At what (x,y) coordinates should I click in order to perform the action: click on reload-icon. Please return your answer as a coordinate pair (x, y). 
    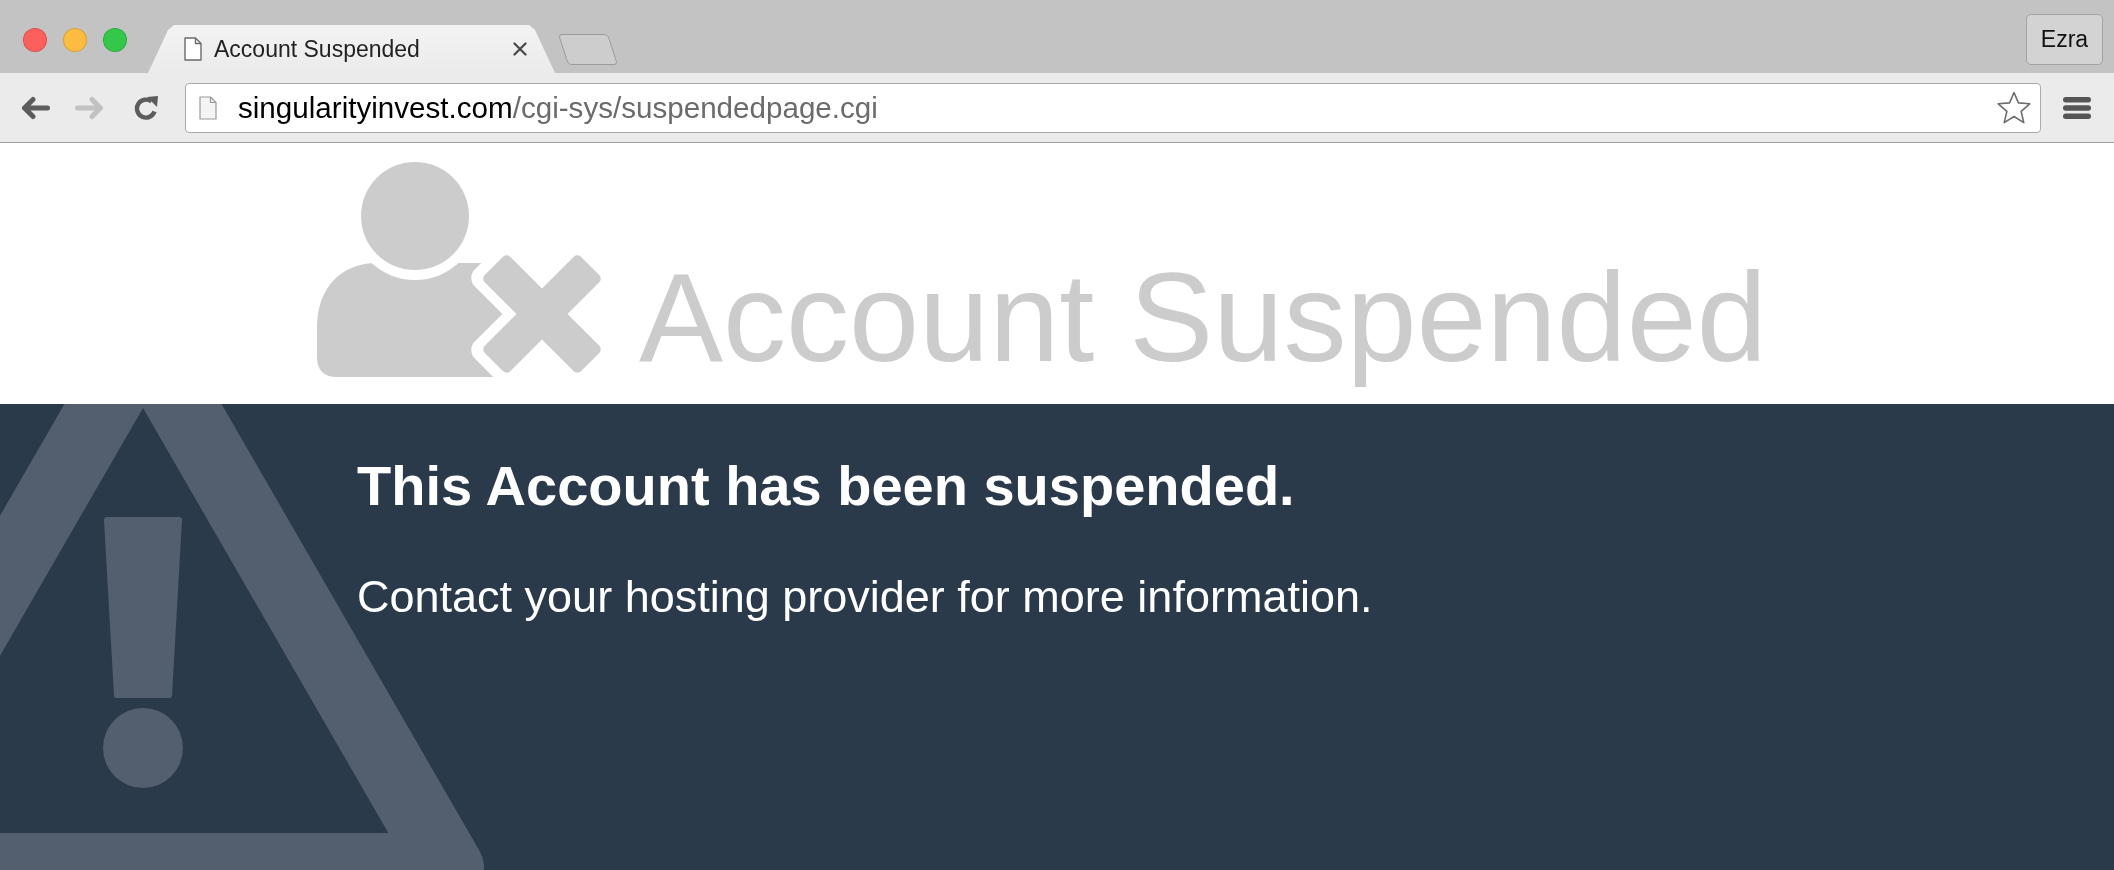
    Looking at the image, I should click on (146, 107).